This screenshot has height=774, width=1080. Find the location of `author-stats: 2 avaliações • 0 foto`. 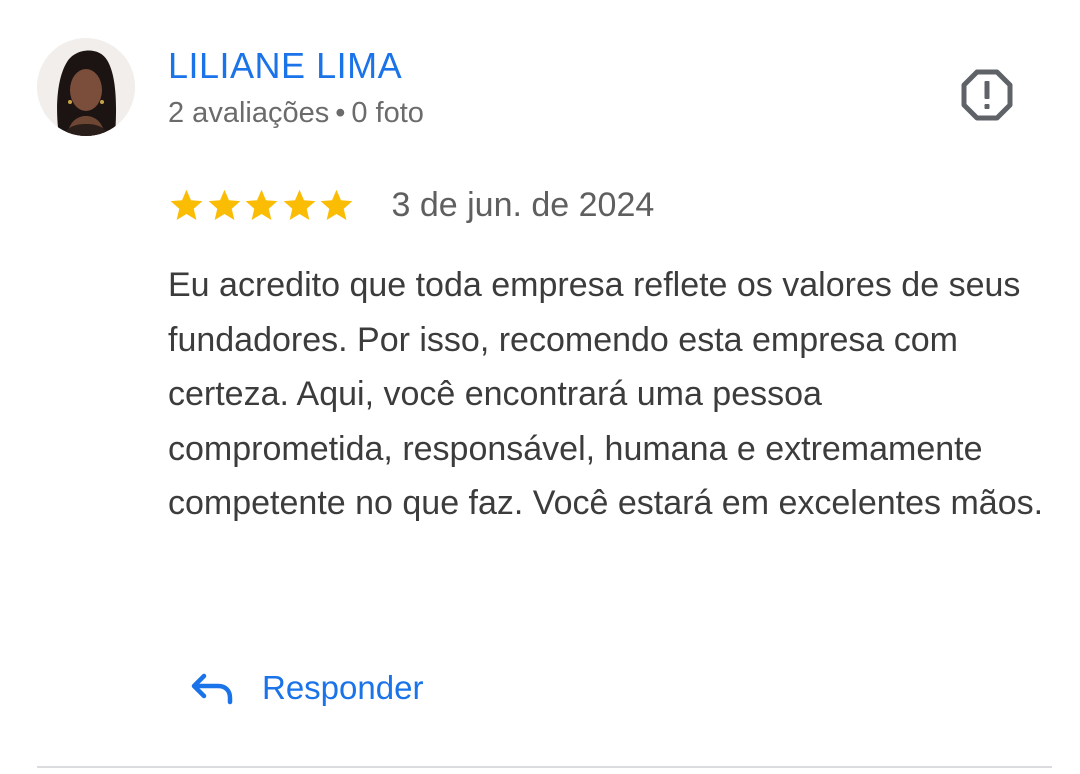

author-stats: 2 avaliações • 0 foto is located at coordinates (296, 113).